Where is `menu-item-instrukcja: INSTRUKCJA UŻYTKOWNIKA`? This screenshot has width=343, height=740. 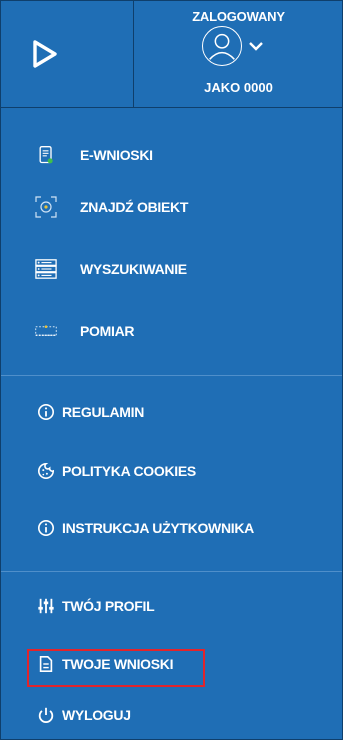
menu-item-instrukcja: INSTRUKCJA UŻYTKOWNIKA is located at coordinates (171, 528).